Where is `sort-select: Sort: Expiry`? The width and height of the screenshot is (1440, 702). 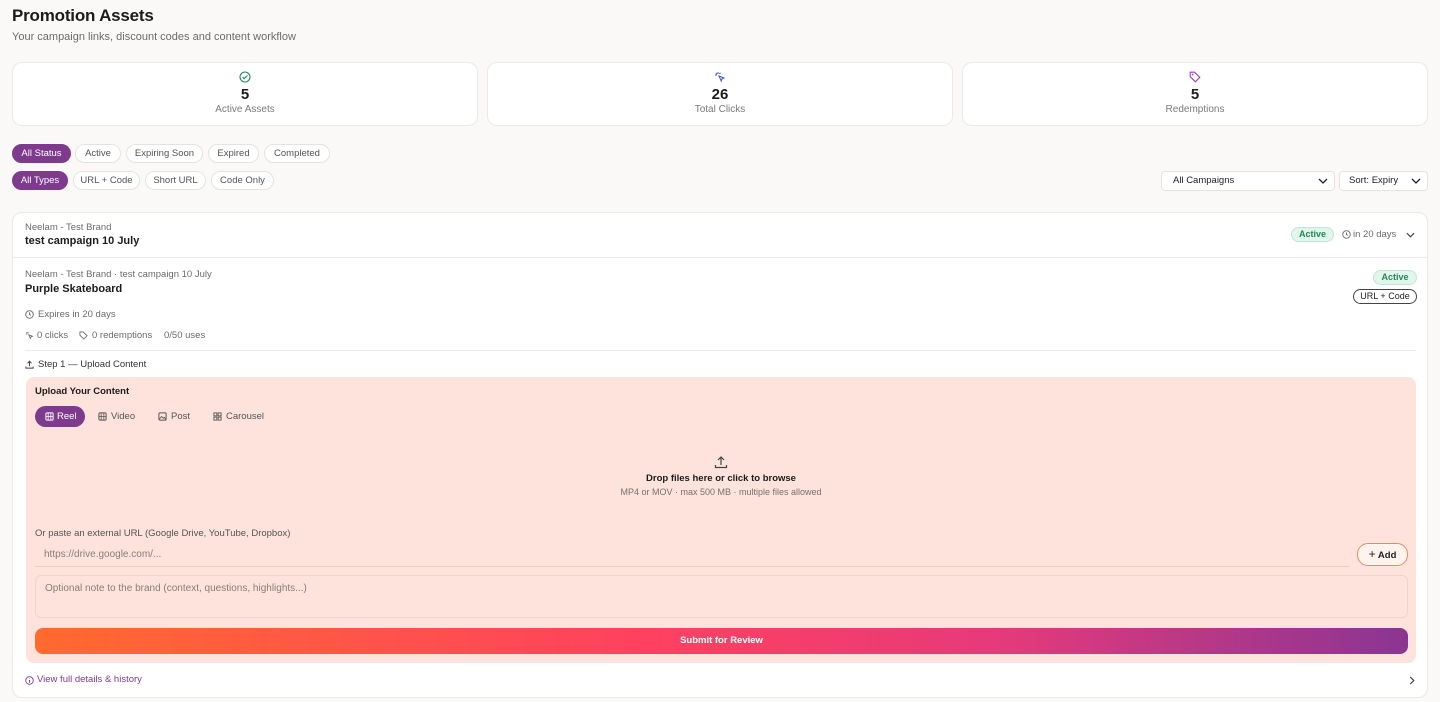
sort-select: Sort: Expiry is located at coordinates (1383, 181).